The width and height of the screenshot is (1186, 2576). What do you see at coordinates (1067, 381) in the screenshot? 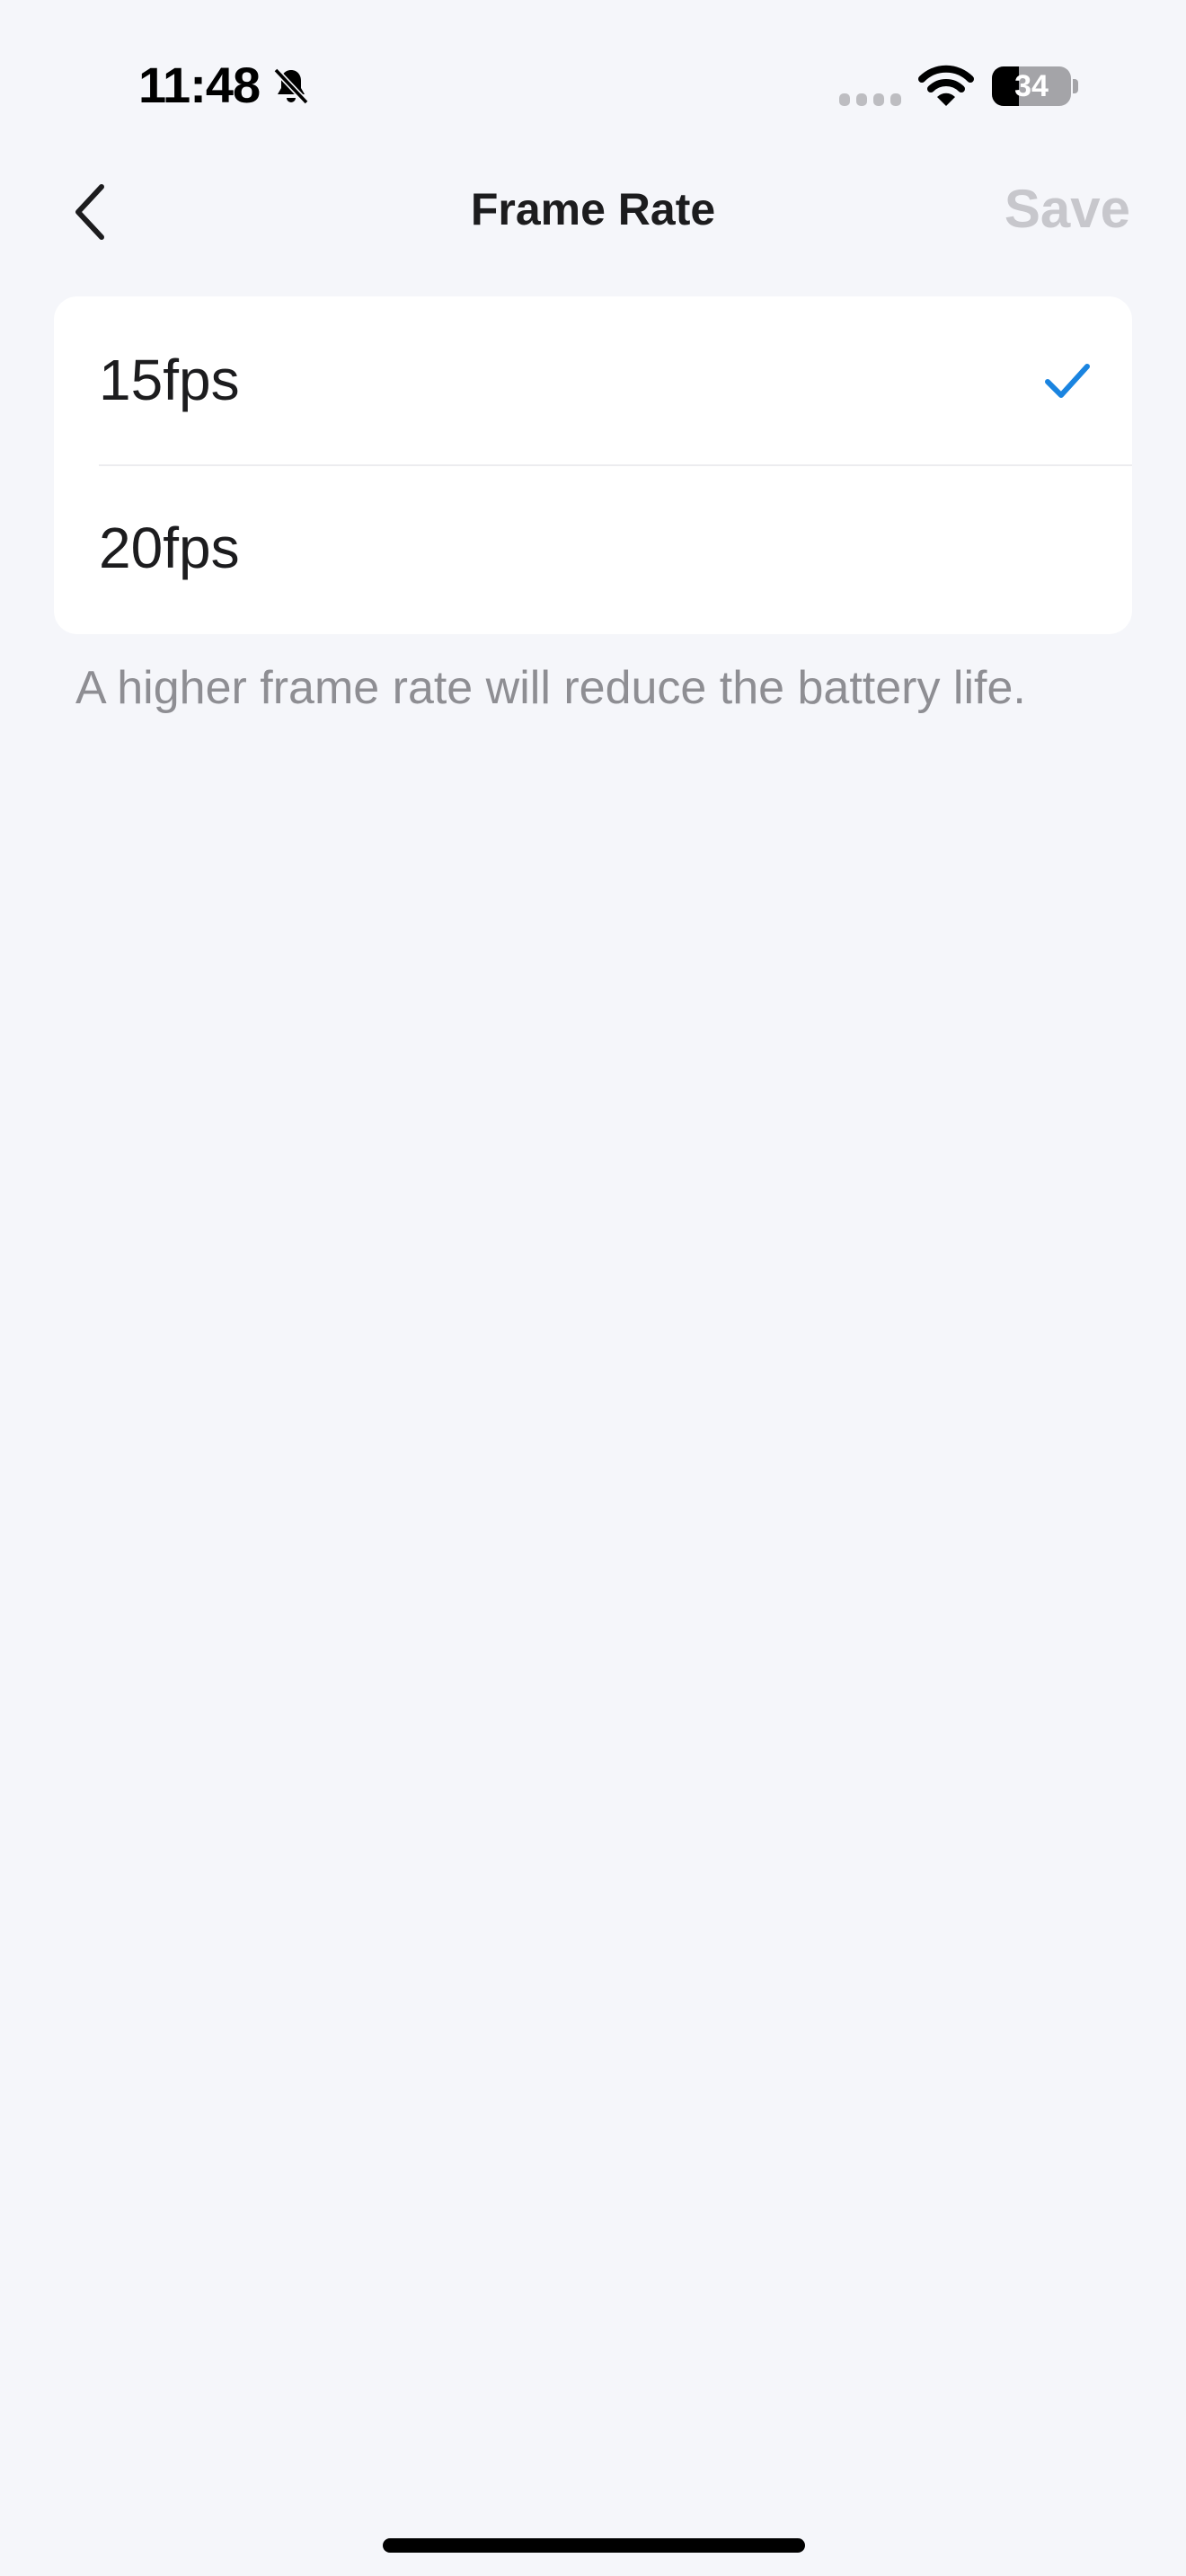
I see `checkmark-icon` at bounding box center [1067, 381].